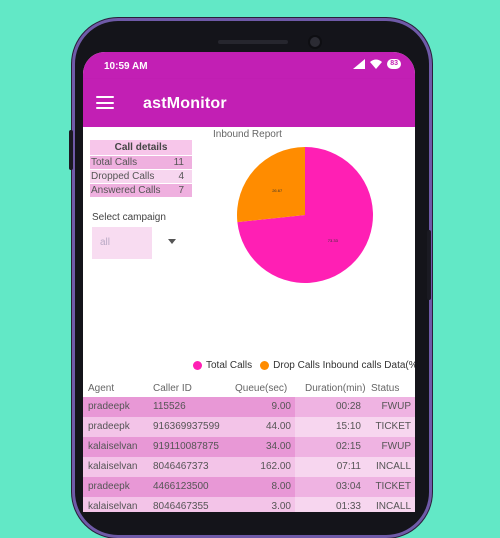  I want to click on call-details-row: Answered Calls 7, so click(141, 190).